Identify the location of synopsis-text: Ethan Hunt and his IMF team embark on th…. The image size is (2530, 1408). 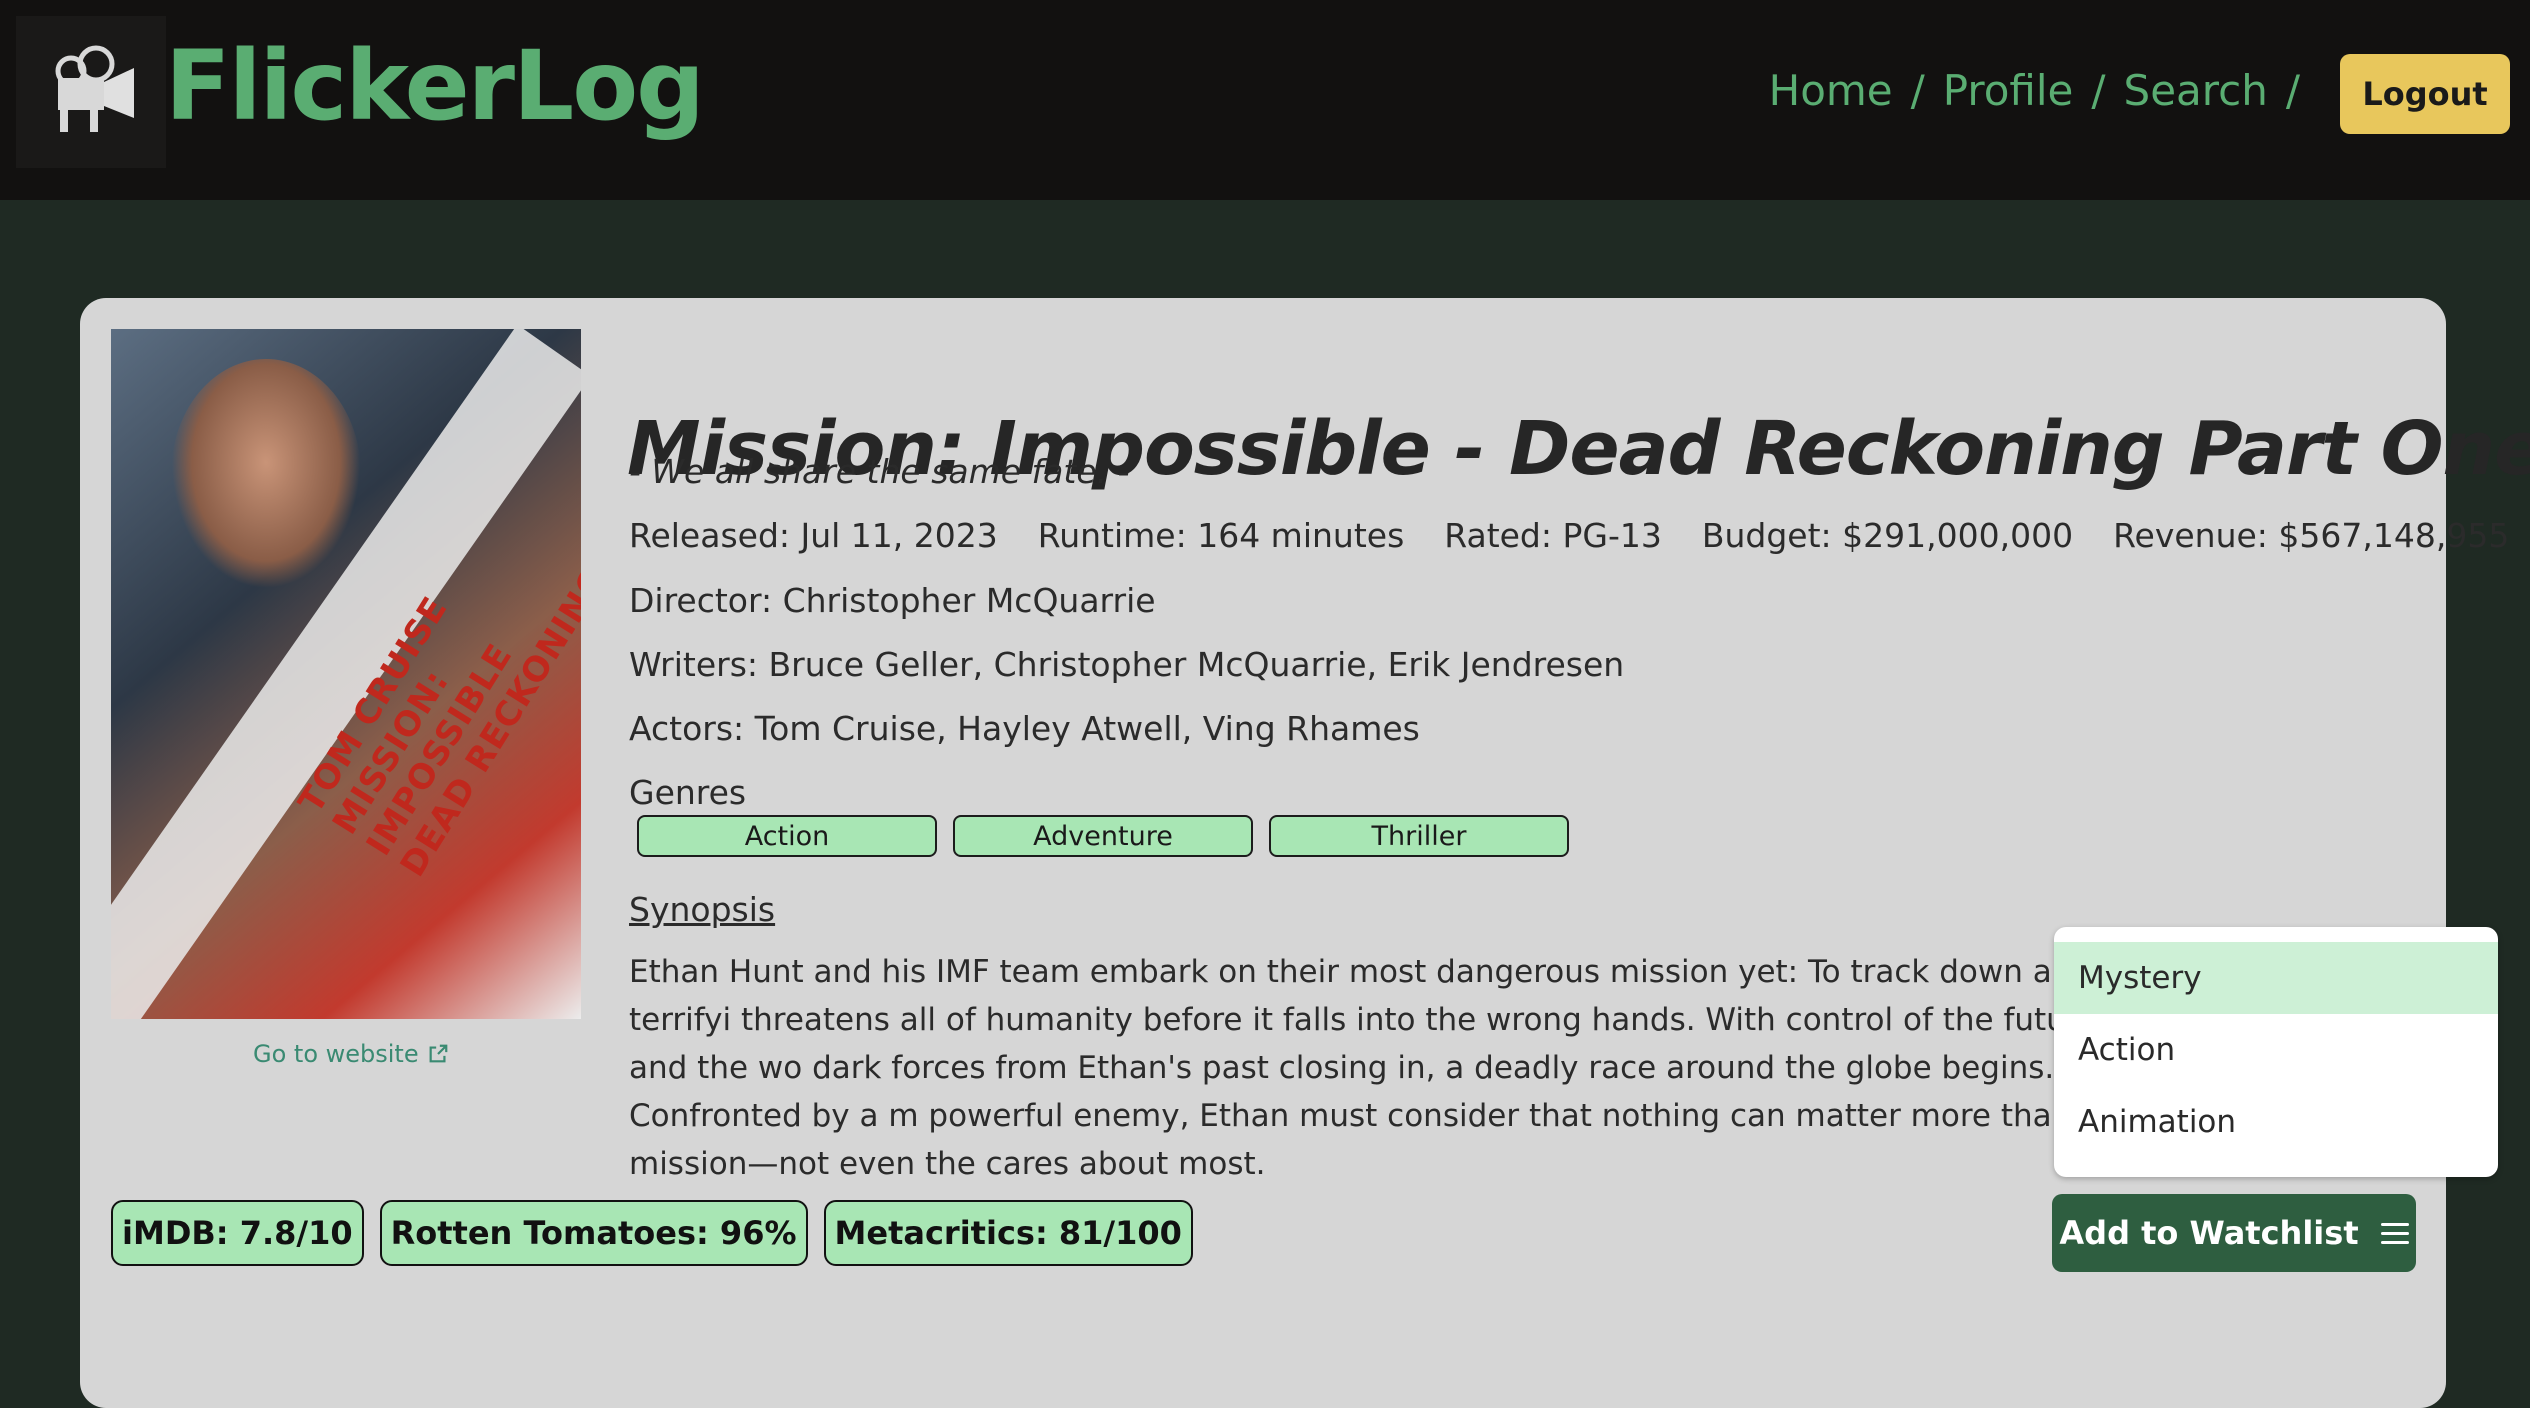
(1377, 1068).